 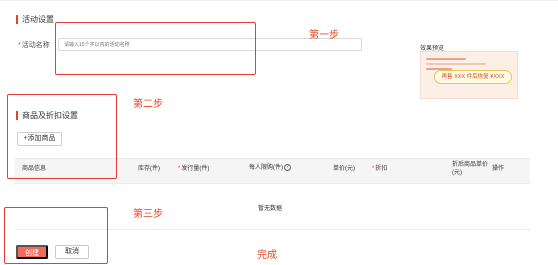 I want to click on step2-annotation-label: 第二步, so click(x=148, y=104).